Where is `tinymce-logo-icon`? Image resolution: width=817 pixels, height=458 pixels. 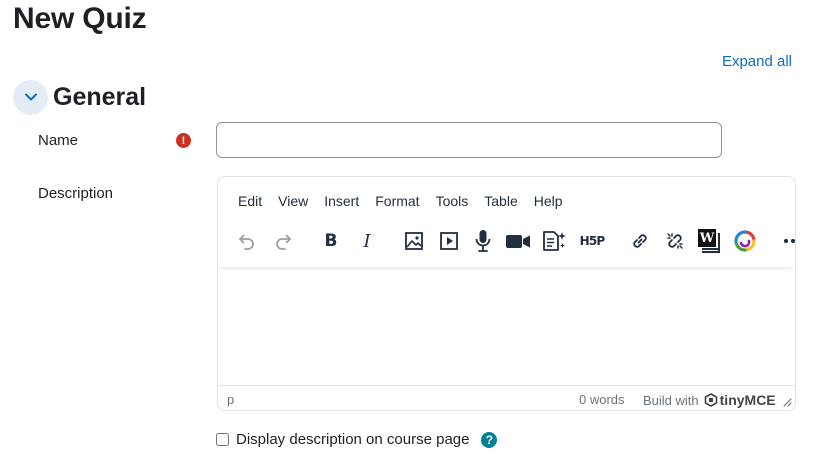
tinymce-logo-icon is located at coordinates (710, 400).